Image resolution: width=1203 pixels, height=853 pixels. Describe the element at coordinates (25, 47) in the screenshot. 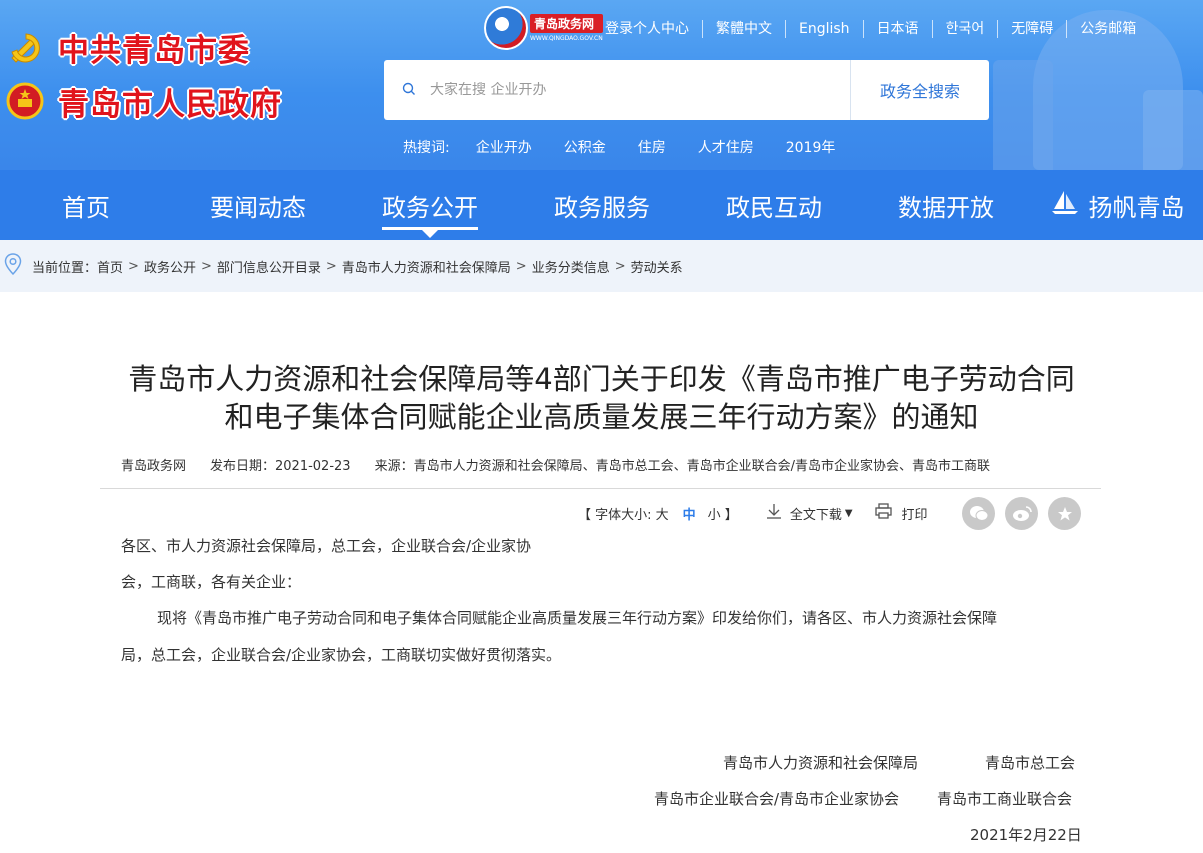

I see `party-emblem-icon` at that location.